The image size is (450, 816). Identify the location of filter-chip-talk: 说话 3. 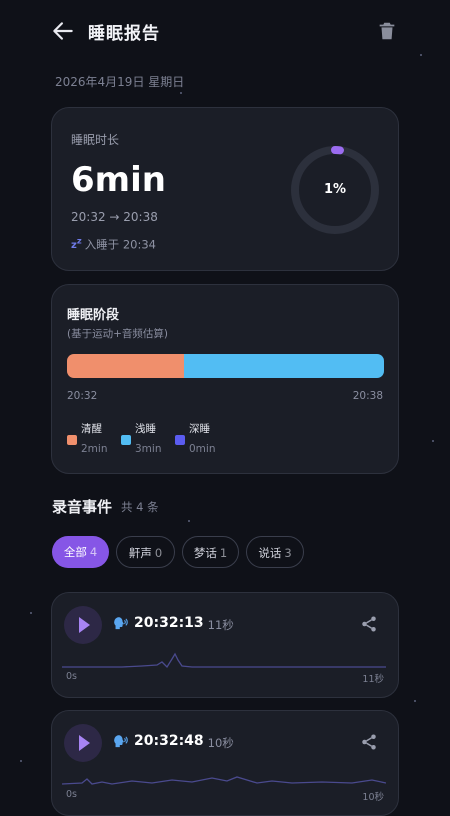
(275, 552).